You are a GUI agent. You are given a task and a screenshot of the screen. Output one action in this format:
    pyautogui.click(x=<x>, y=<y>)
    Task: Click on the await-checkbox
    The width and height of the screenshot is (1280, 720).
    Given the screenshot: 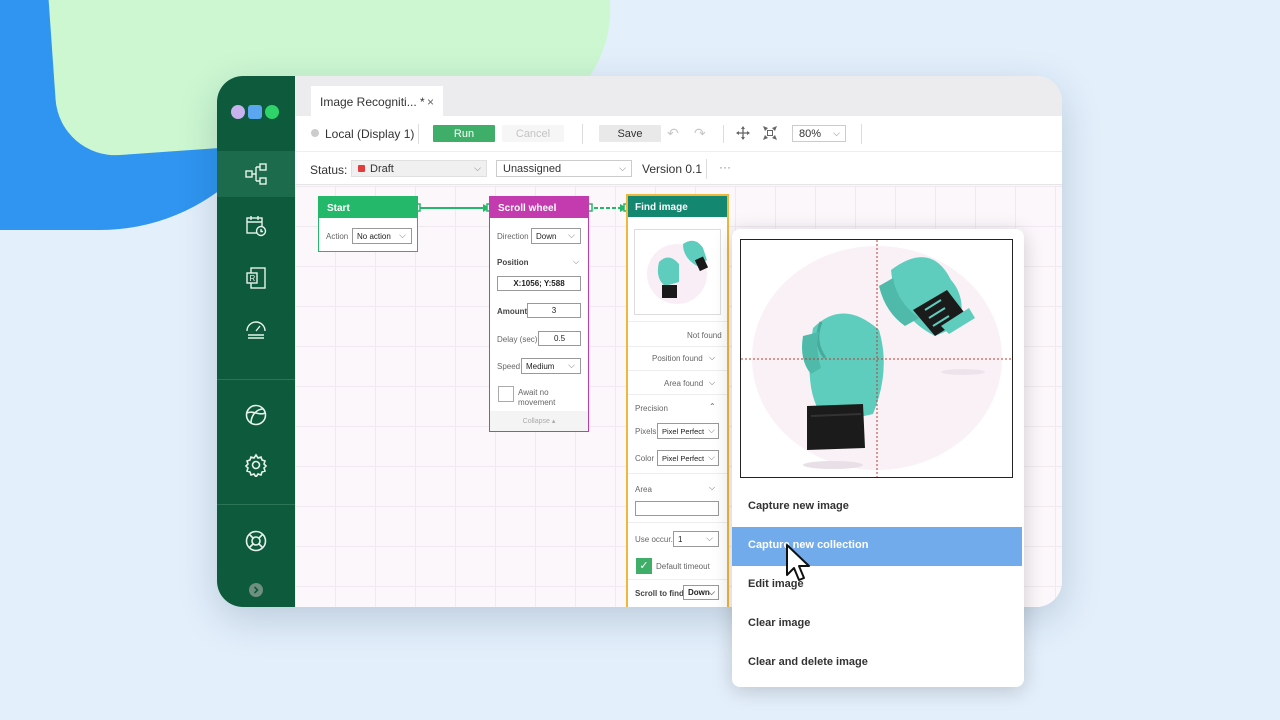 What is the action you would take?
    pyautogui.click(x=506, y=394)
    